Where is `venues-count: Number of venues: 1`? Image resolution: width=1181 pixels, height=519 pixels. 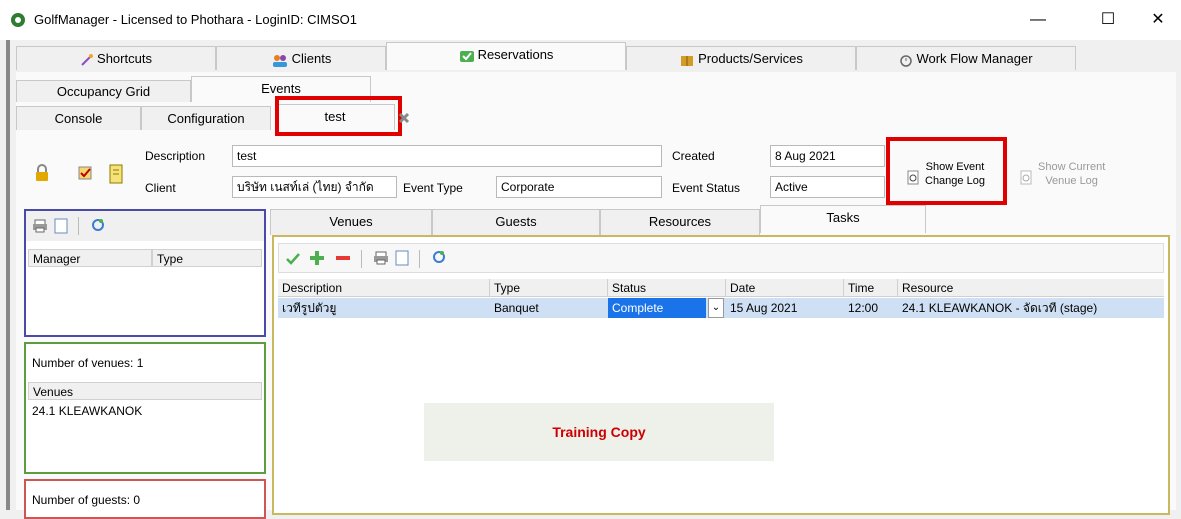
venues-count: Number of venues: 1 is located at coordinates (88, 363).